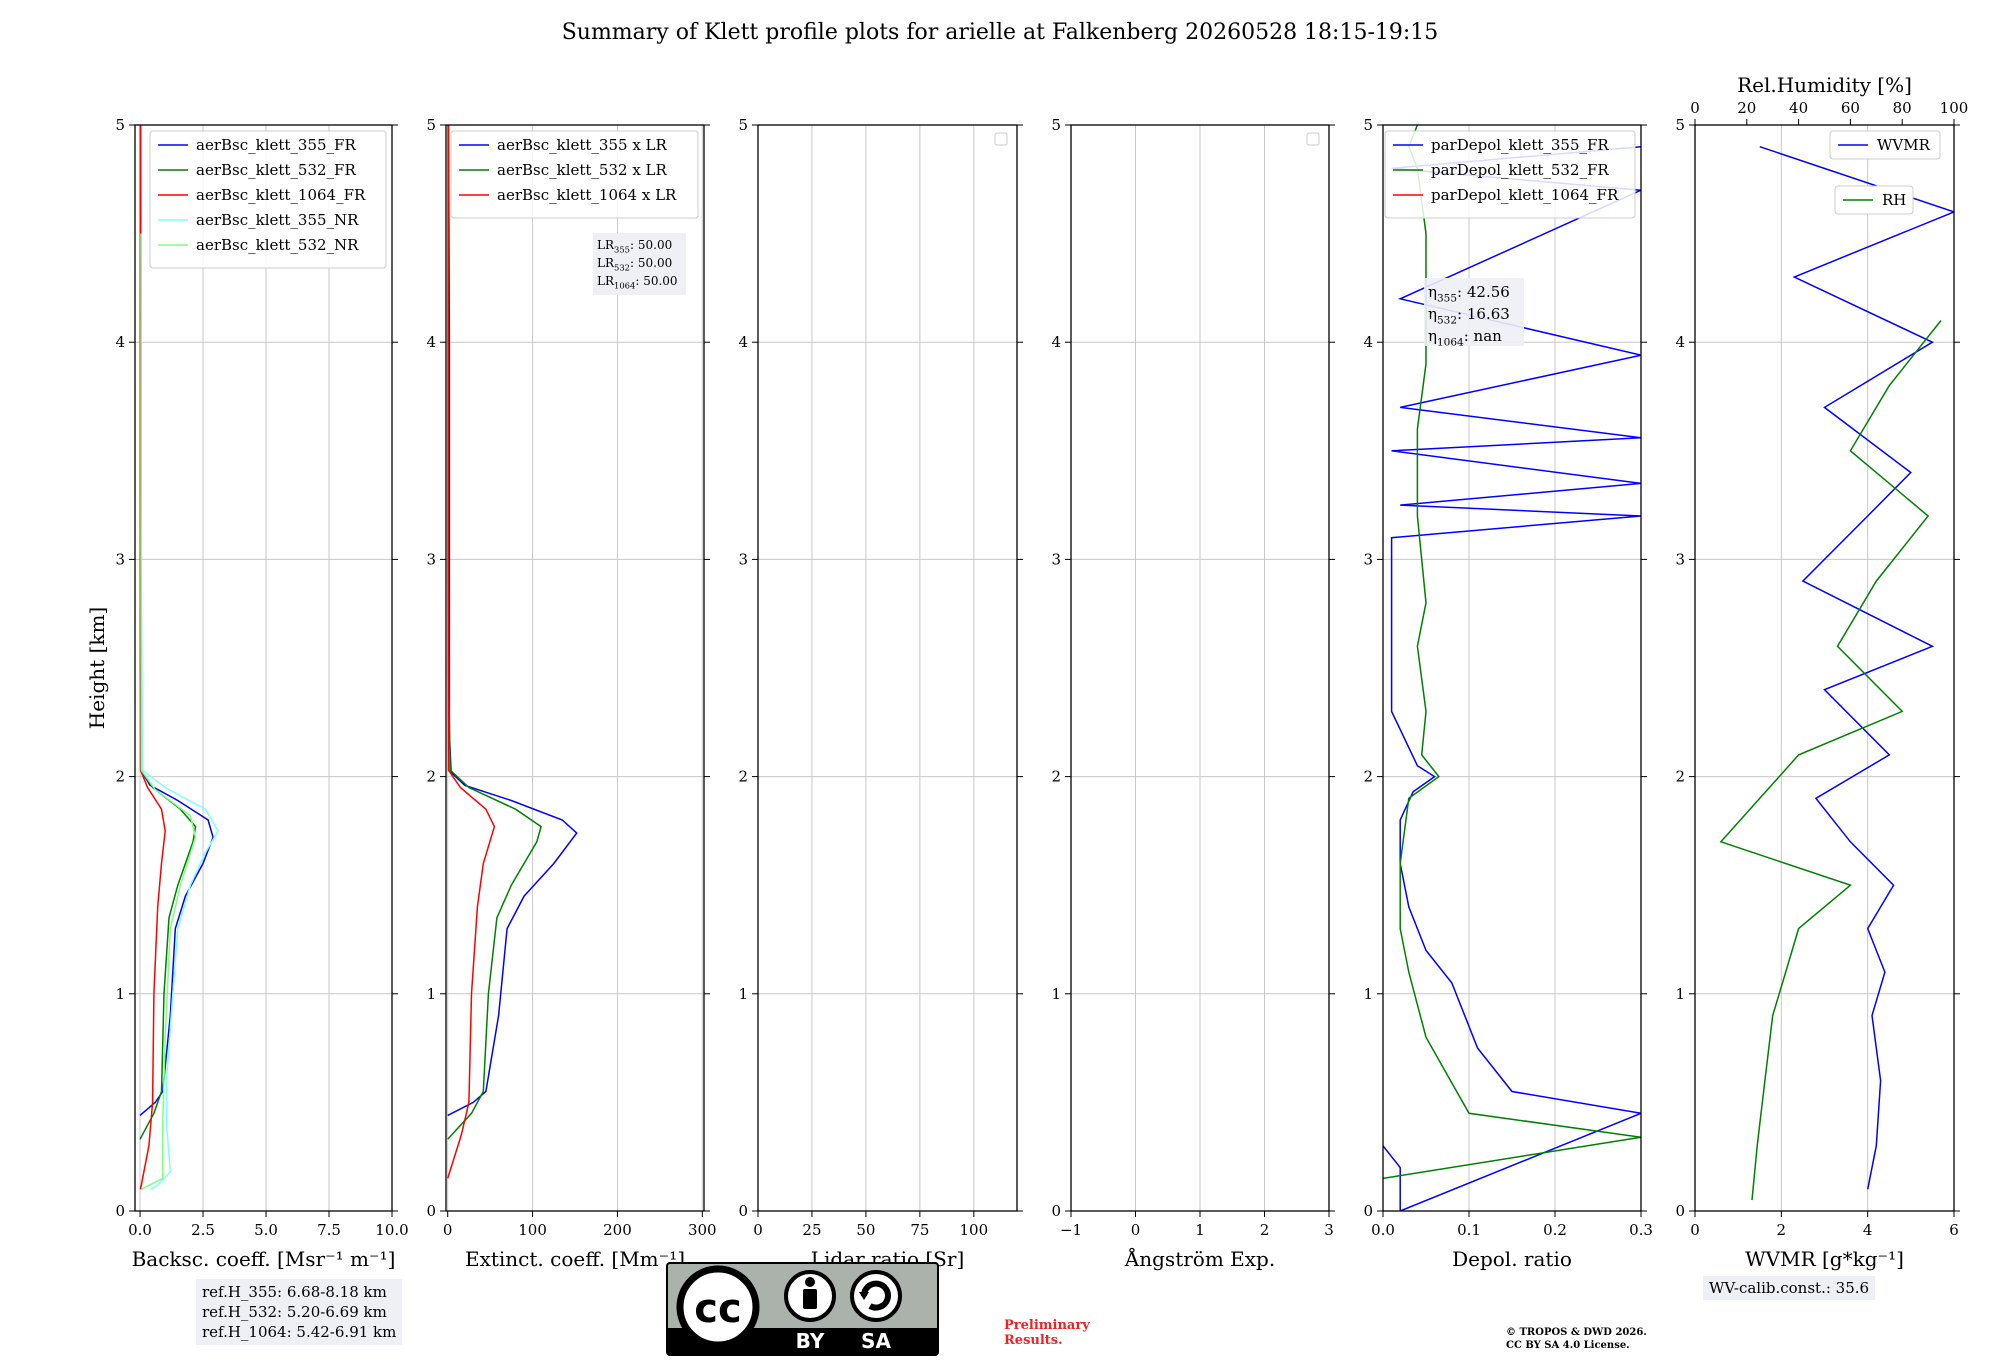  What do you see at coordinates (277, 245) in the screenshot?
I see `legend-label: aerBsc_klett_532_NR` at bounding box center [277, 245].